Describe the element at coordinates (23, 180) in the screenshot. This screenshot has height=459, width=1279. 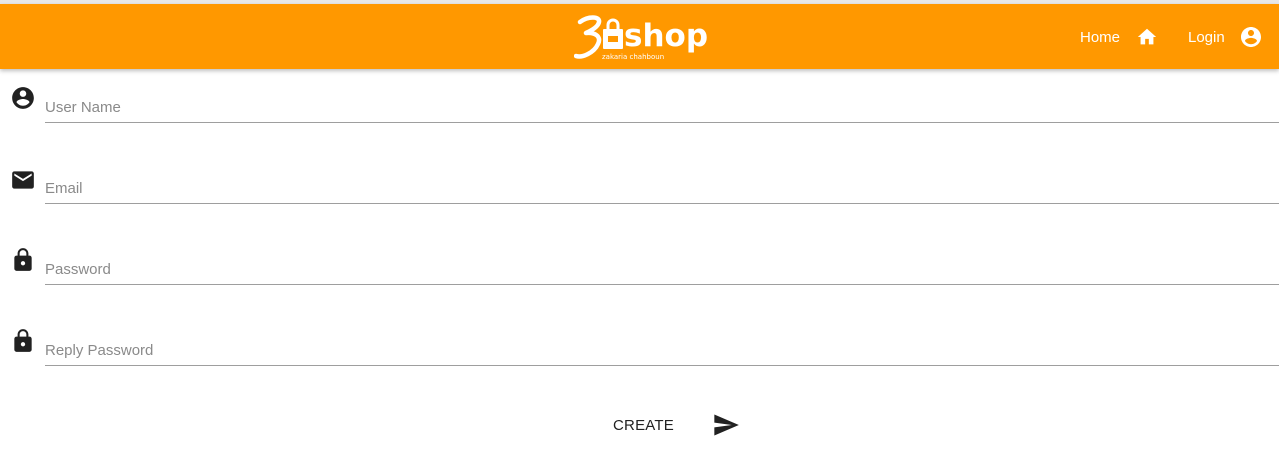
I see `email-icon` at that location.